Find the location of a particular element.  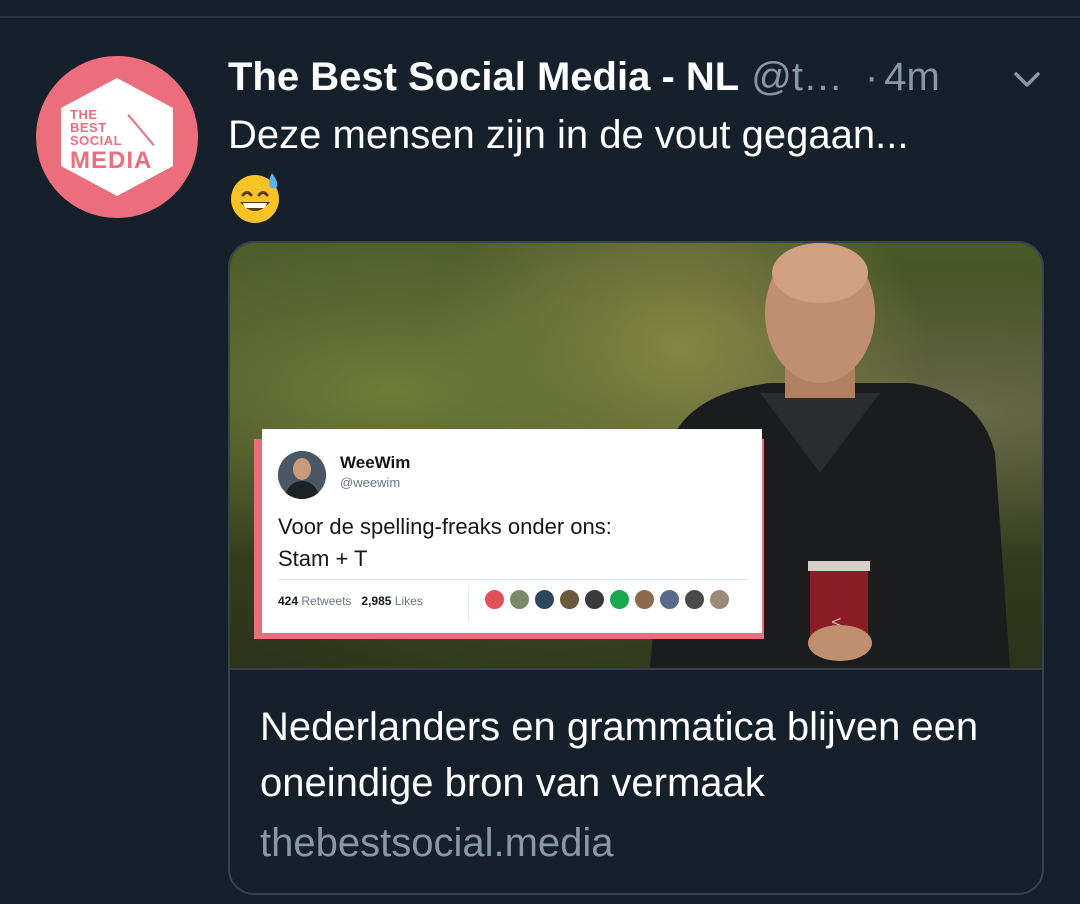

display-name: The Best Social Media - NL is located at coordinates (483, 77).